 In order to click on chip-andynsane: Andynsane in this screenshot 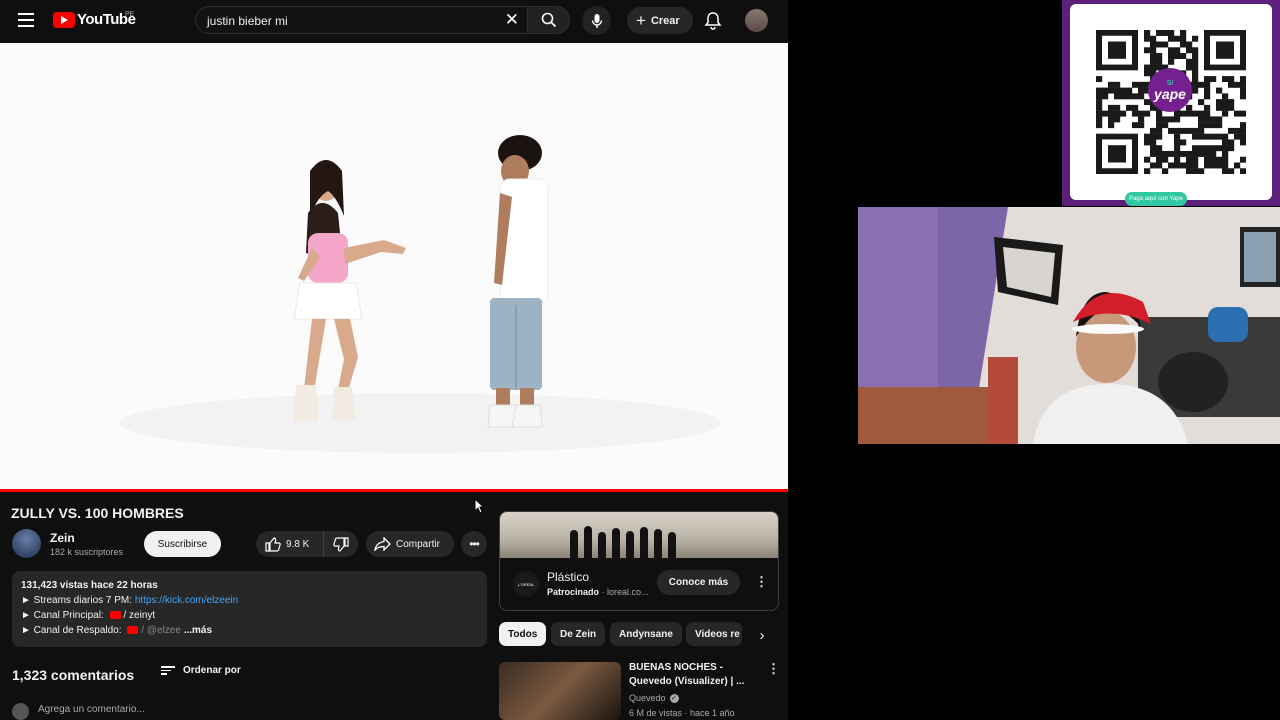, I will do `click(646, 634)`.